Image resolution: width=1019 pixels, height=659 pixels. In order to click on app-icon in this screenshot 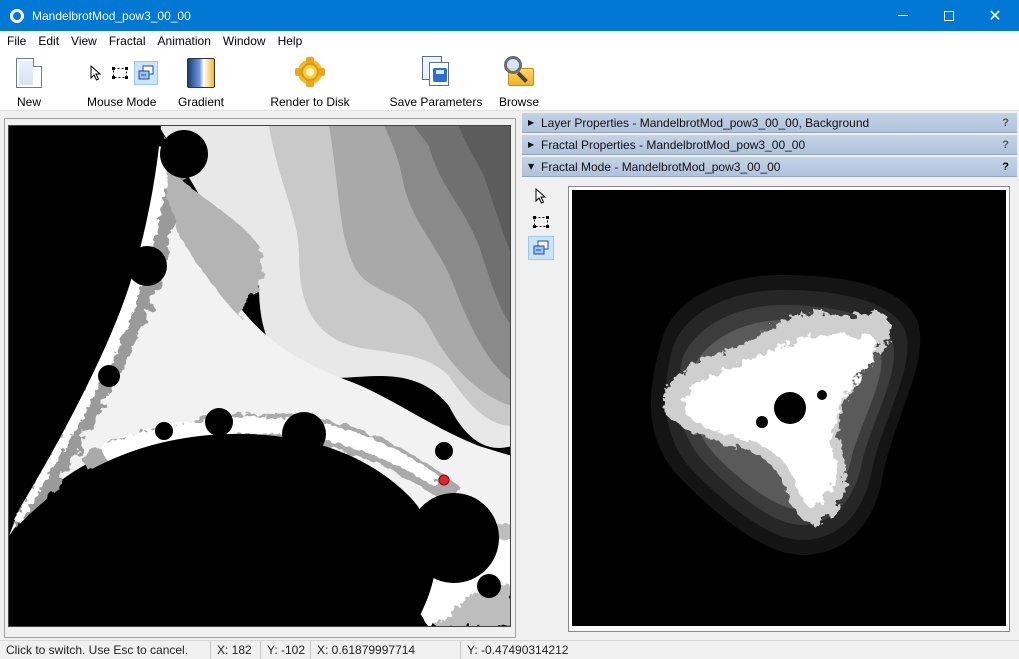, I will do `click(17, 15)`.